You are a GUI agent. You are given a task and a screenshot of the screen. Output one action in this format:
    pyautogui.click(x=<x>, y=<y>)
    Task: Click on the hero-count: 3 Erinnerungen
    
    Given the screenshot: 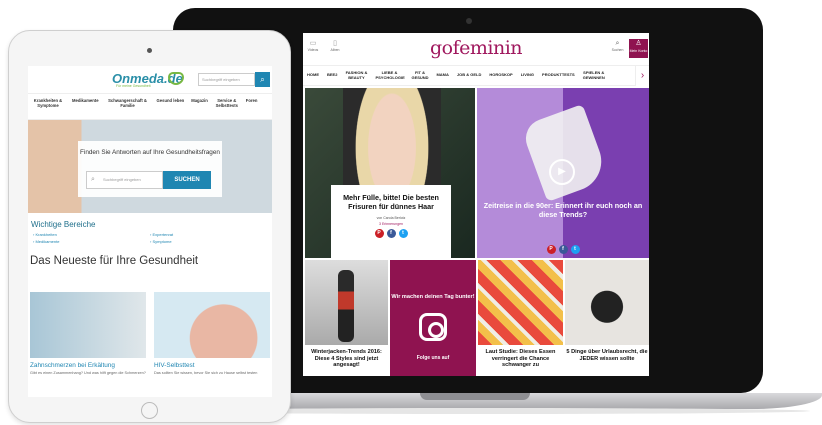 What is the action you would take?
    pyautogui.click(x=391, y=224)
    